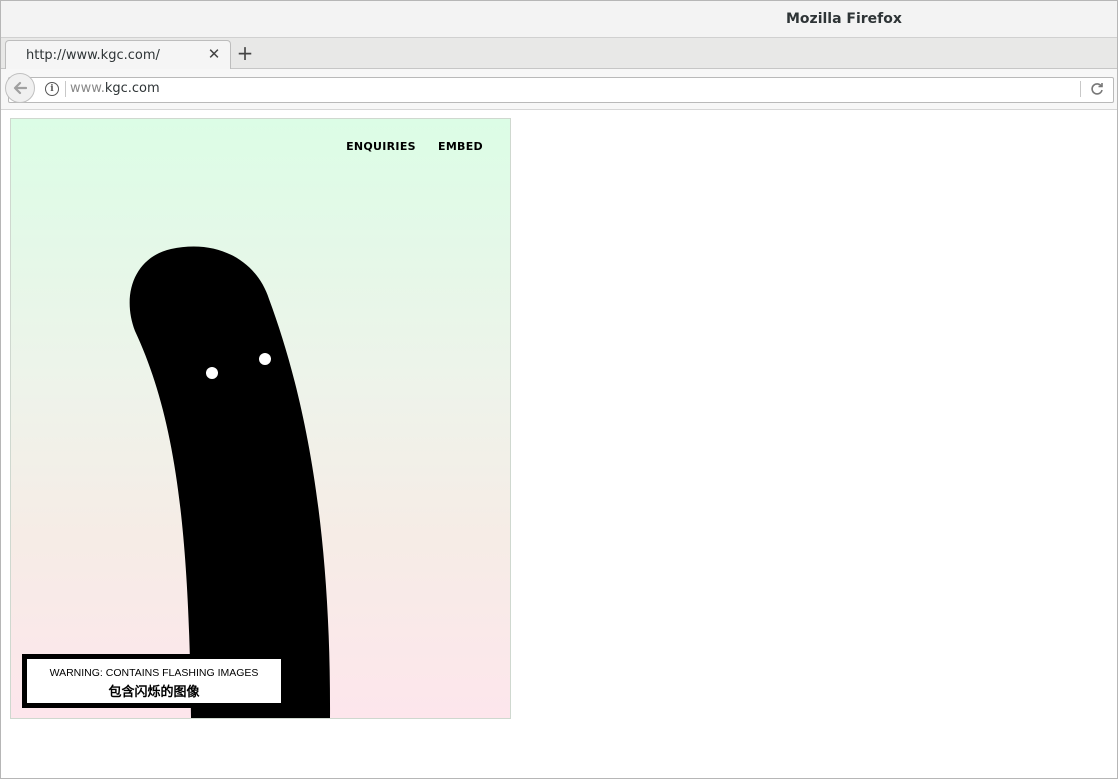  Describe the element at coordinates (265, 359) in the screenshot. I see `right-eye` at that location.